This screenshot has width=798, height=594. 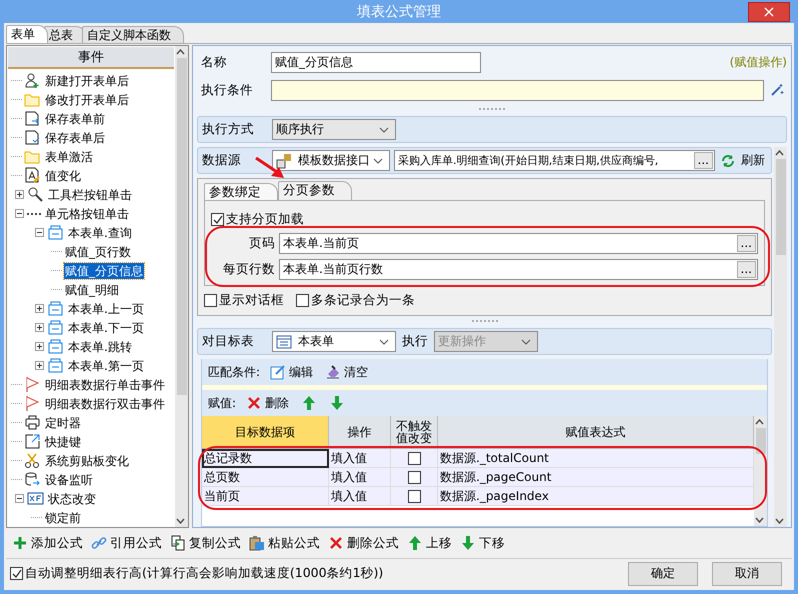 I want to click on close-button: ×, so click(x=769, y=12).